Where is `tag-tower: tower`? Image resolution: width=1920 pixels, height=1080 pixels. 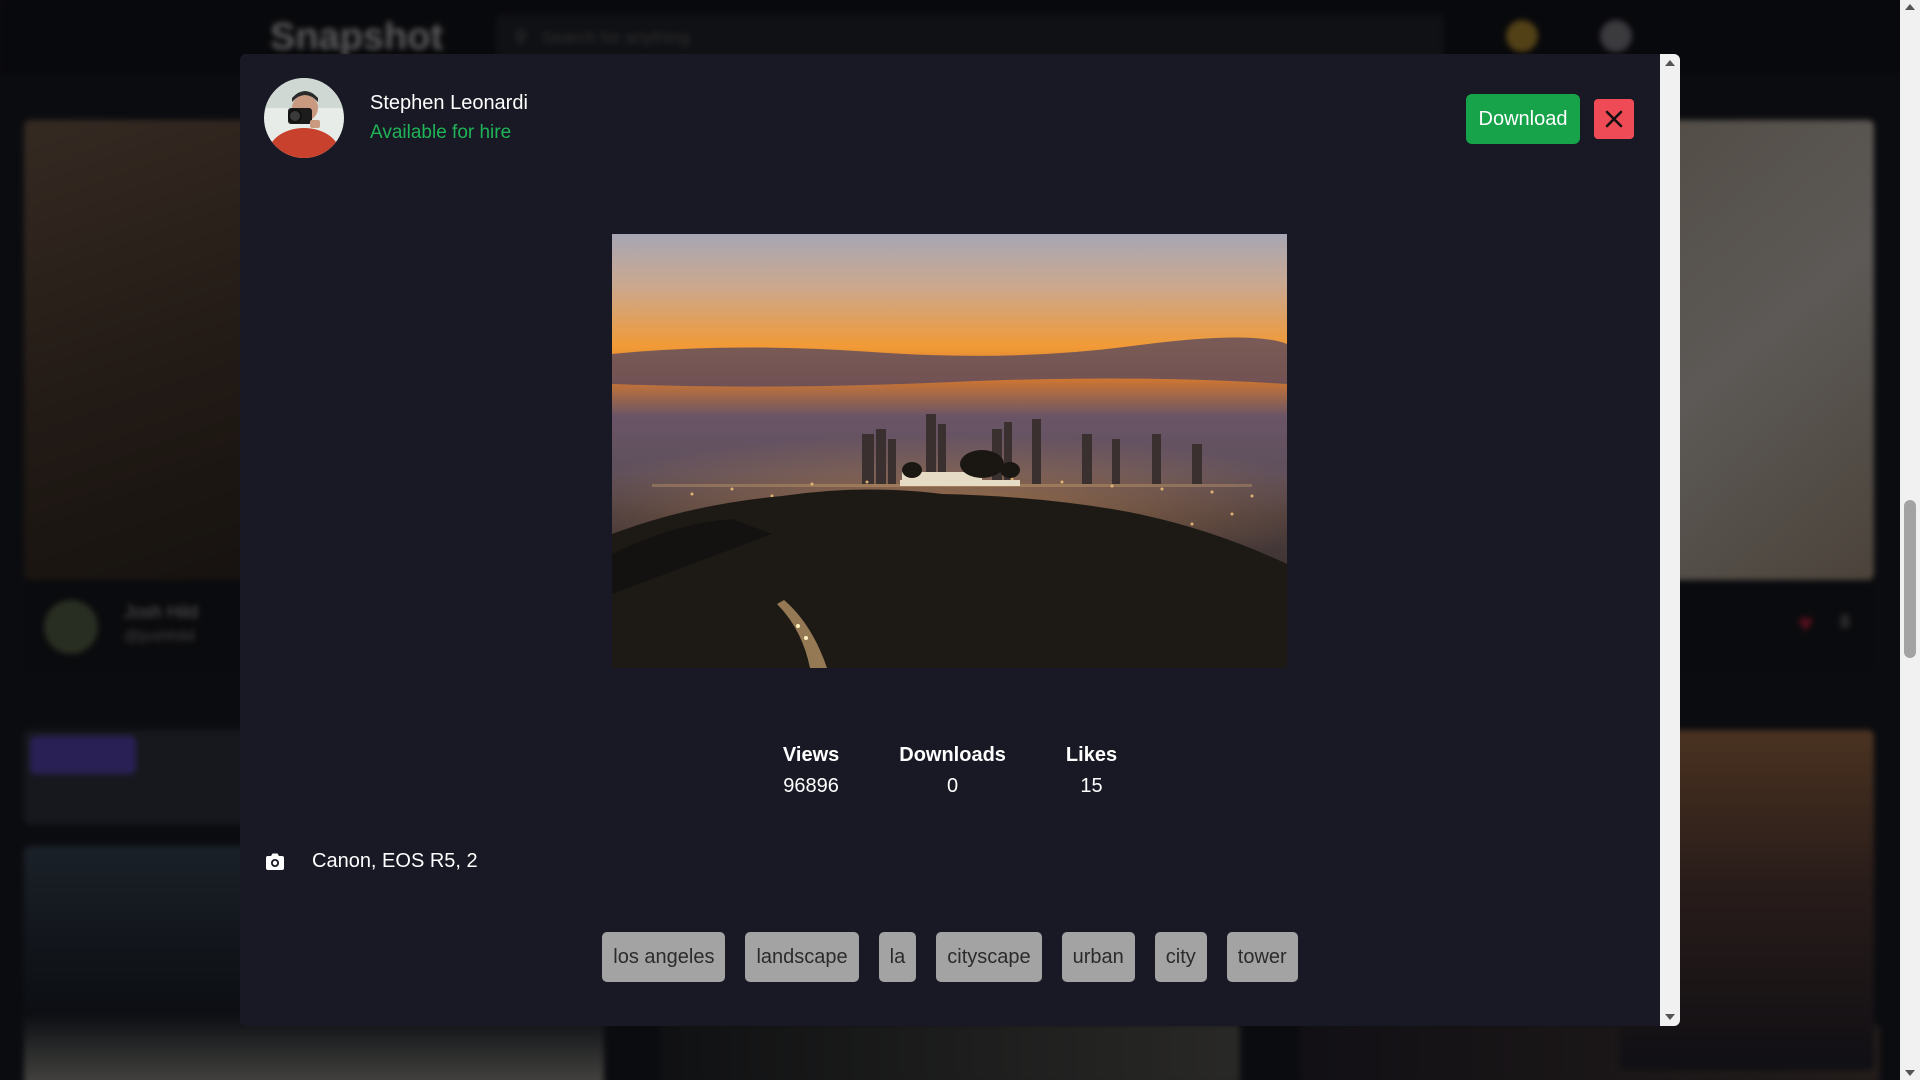 tag-tower: tower is located at coordinates (1262, 957).